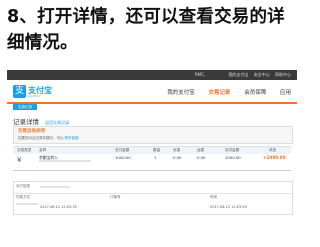  I want to click on tab-transactions: 交易记录, so click(25, 107).